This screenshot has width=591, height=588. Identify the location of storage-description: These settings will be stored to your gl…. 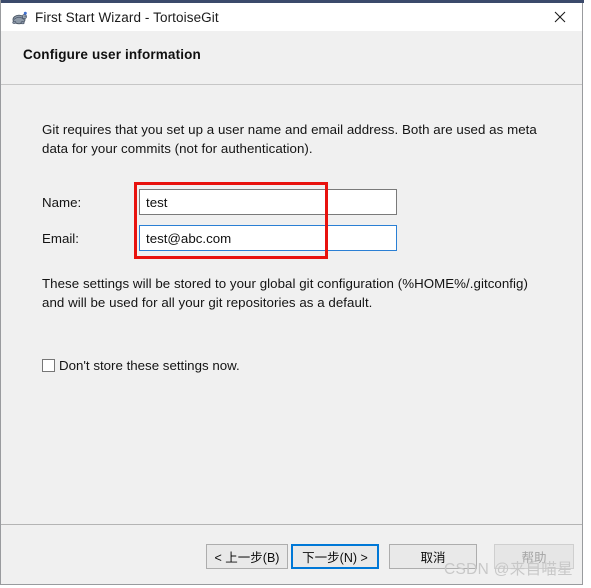
(285, 293).